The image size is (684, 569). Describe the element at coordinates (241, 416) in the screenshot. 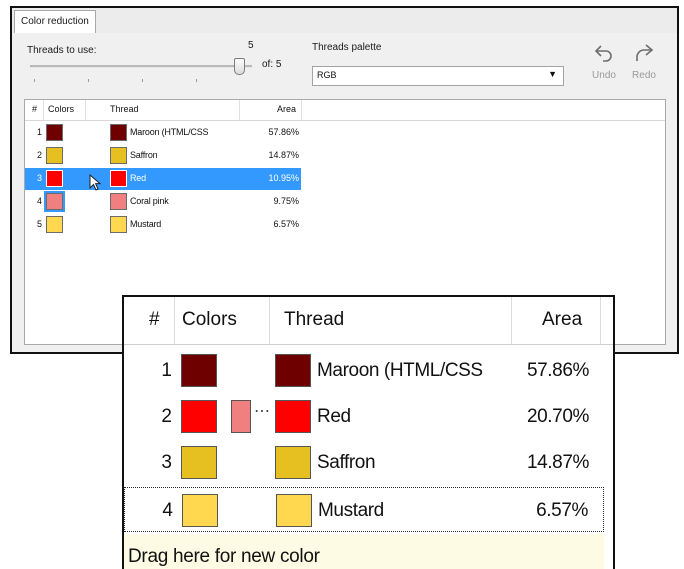

I see `merged-color-swatch` at that location.